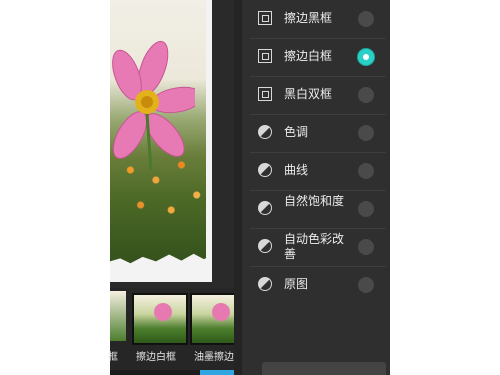  I want to click on menu-item-label: 色调, so click(296, 132).